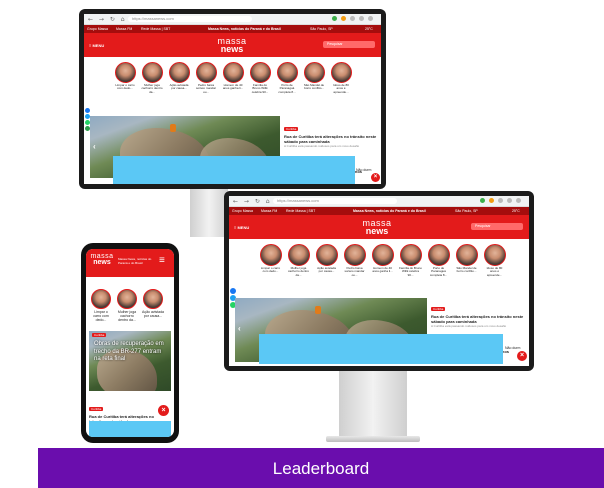 The width and height of the screenshot is (604, 488). I want to click on browser-extensions, so click(500, 201).